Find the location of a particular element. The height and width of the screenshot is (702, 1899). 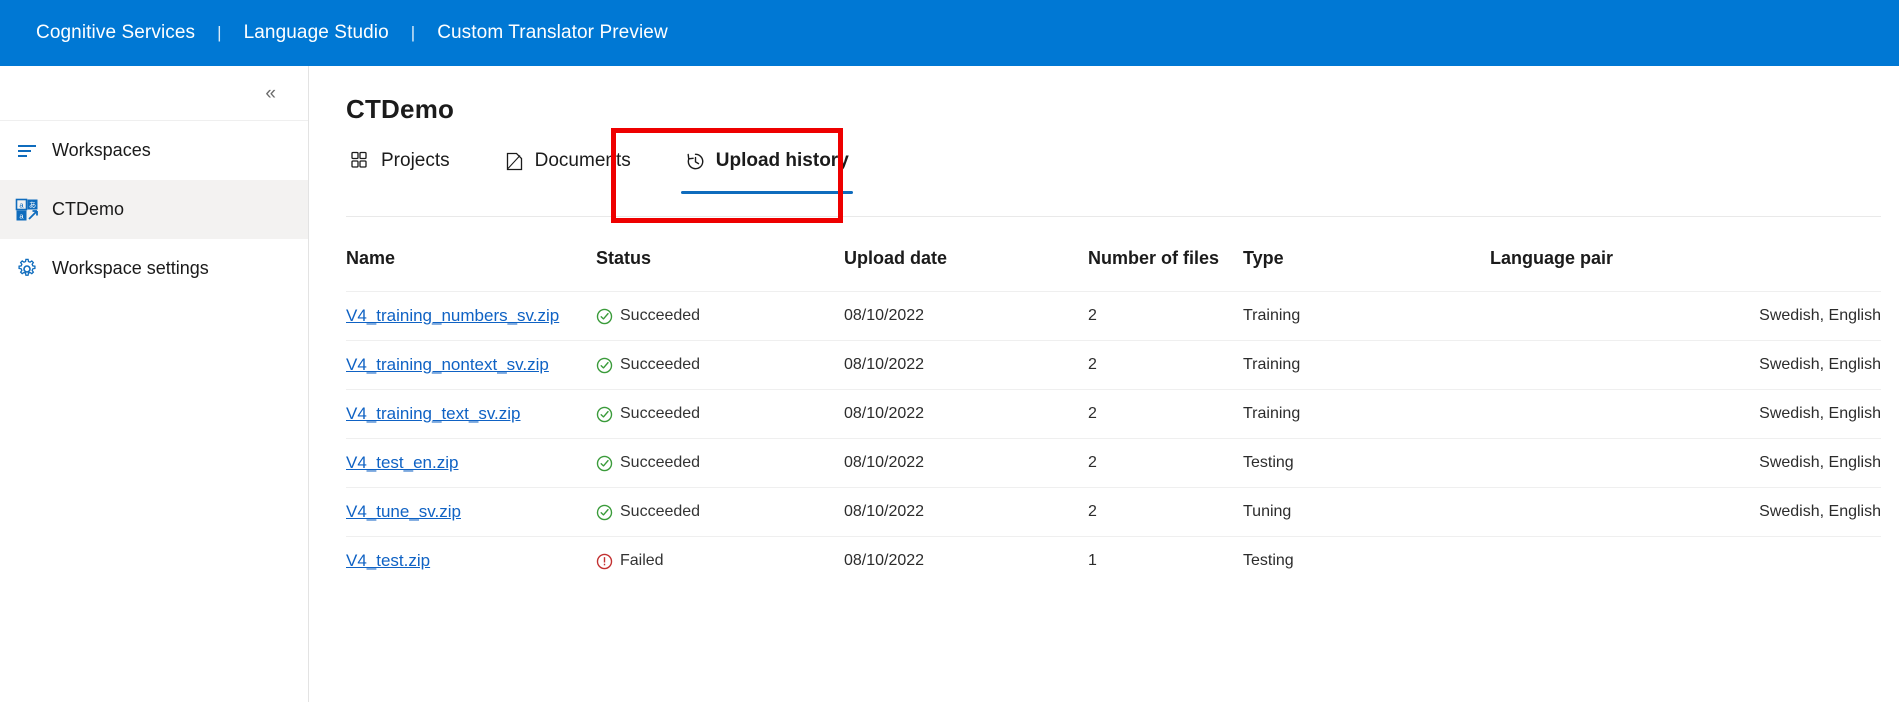

projects-icon is located at coordinates (361, 161).